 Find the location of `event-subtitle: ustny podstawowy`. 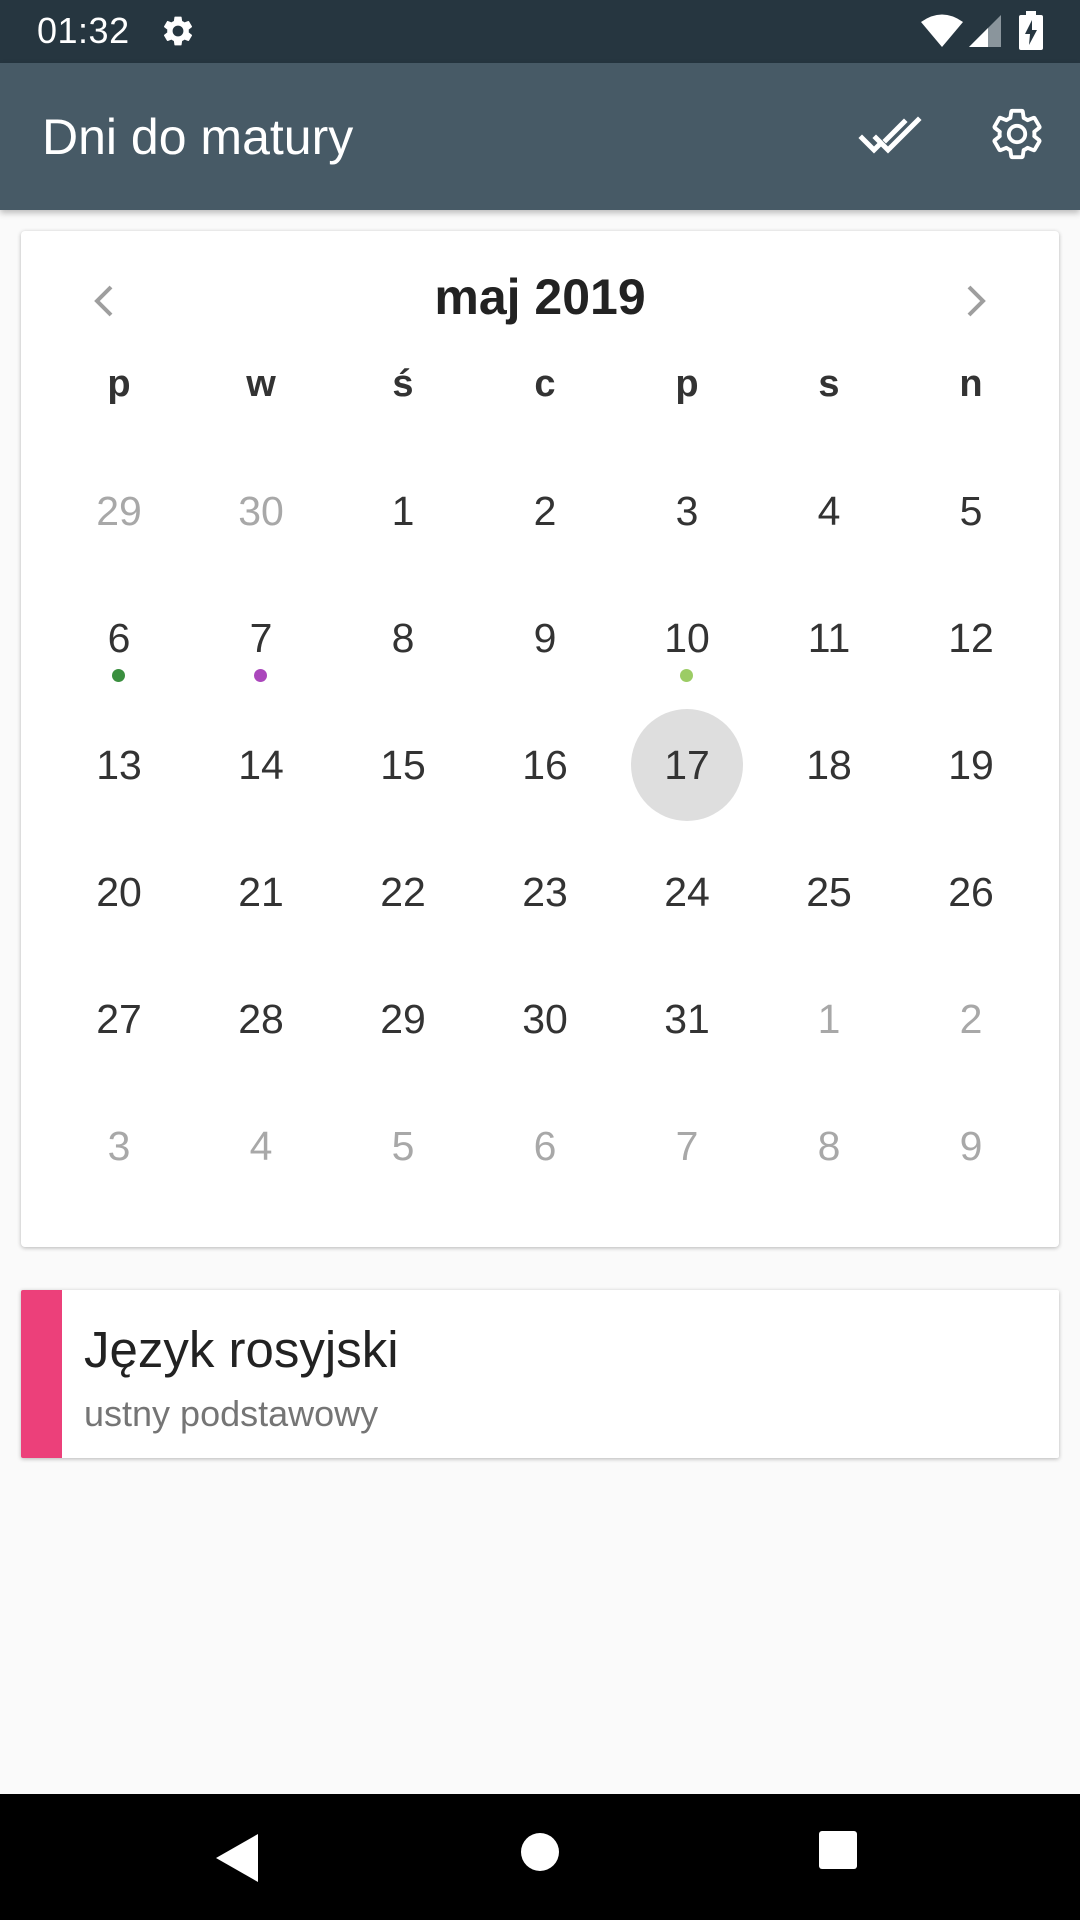

event-subtitle: ustny podstawowy is located at coordinates (231, 1413).